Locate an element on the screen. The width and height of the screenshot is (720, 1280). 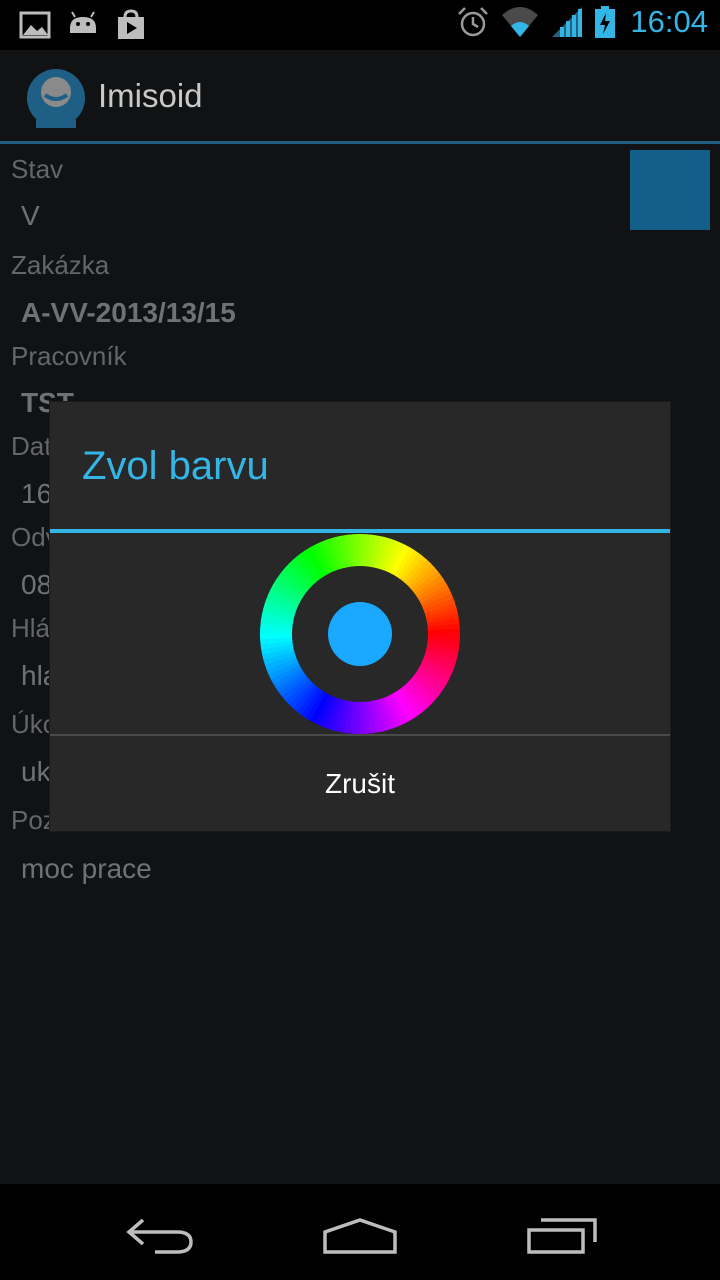
field-value-poznamka: moc prace is located at coordinates (86, 868).